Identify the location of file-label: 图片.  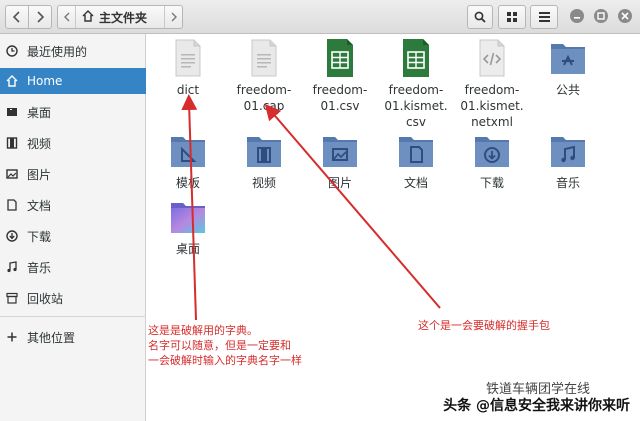
(339, 183).